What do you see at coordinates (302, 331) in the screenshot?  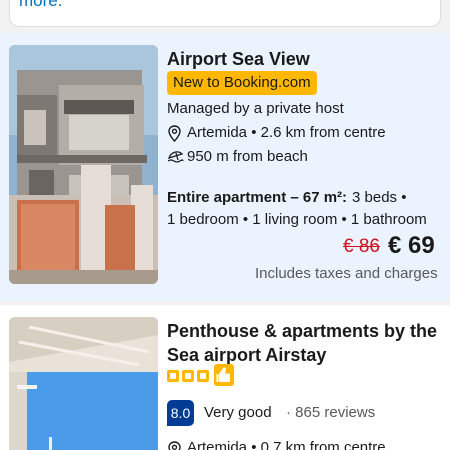 I see `listing-title-line-1: Penthouse & apartments by the` at bounding box center [302, 331].